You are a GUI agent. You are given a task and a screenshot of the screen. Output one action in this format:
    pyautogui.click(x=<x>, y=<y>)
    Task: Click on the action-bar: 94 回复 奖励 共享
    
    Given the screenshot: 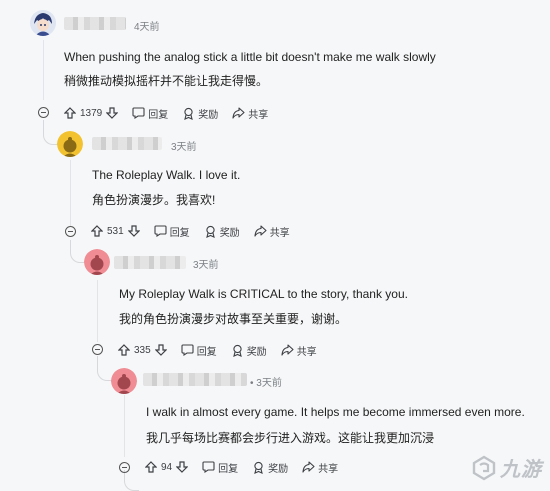 What is the action you would take?
    pyautogui.click(x=248, y=467)
    